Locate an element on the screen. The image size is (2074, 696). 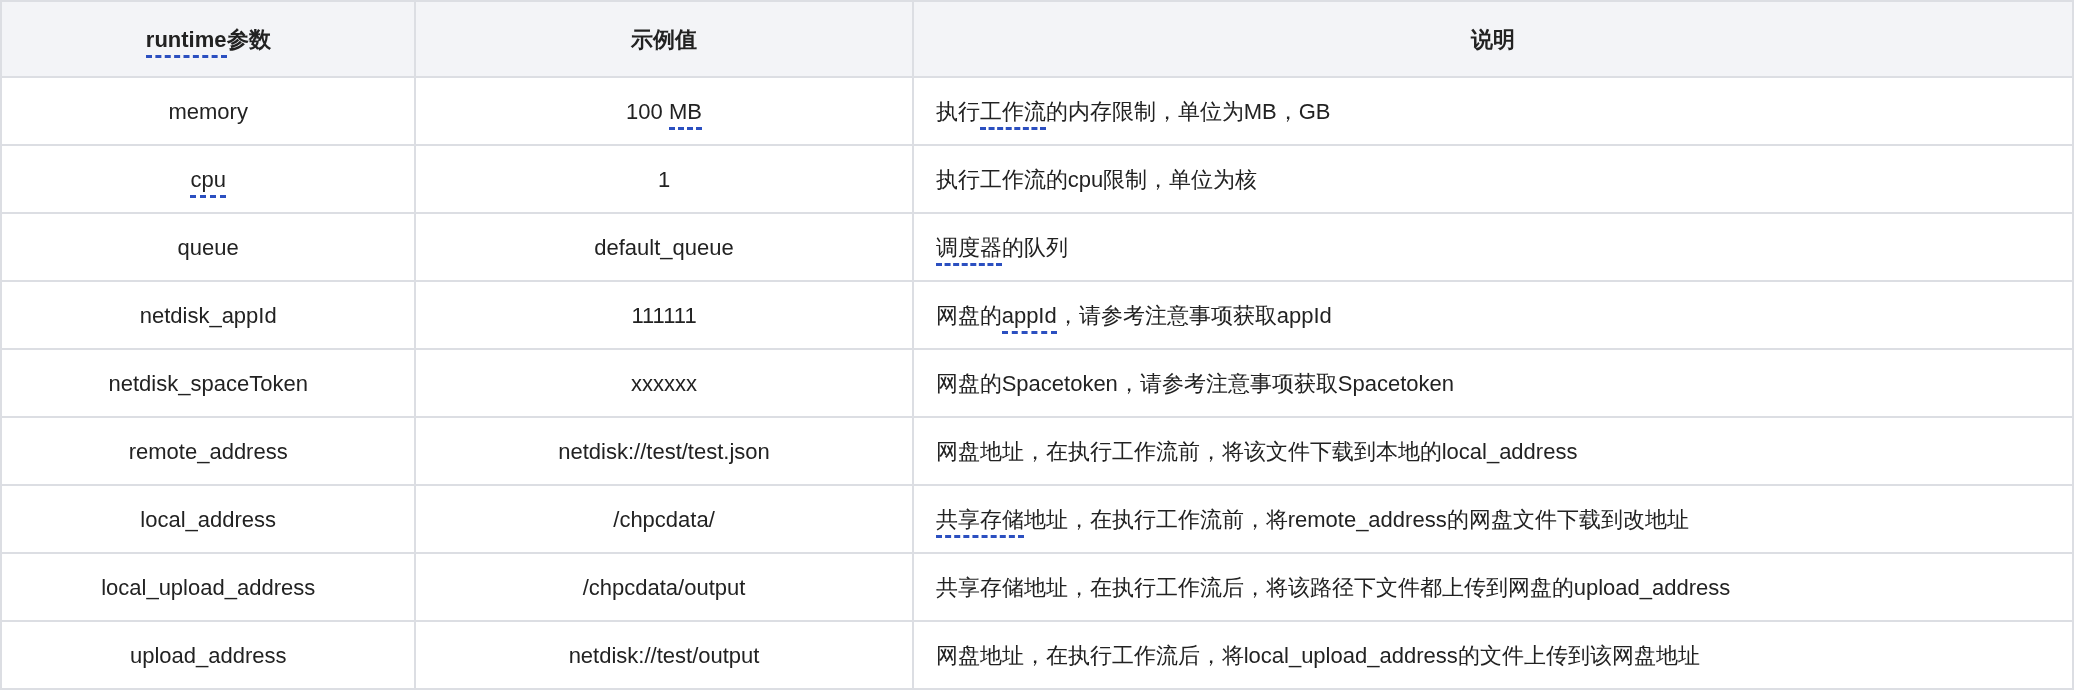
table-cell: netdisk://test/output is located at coordinates (664, 655).